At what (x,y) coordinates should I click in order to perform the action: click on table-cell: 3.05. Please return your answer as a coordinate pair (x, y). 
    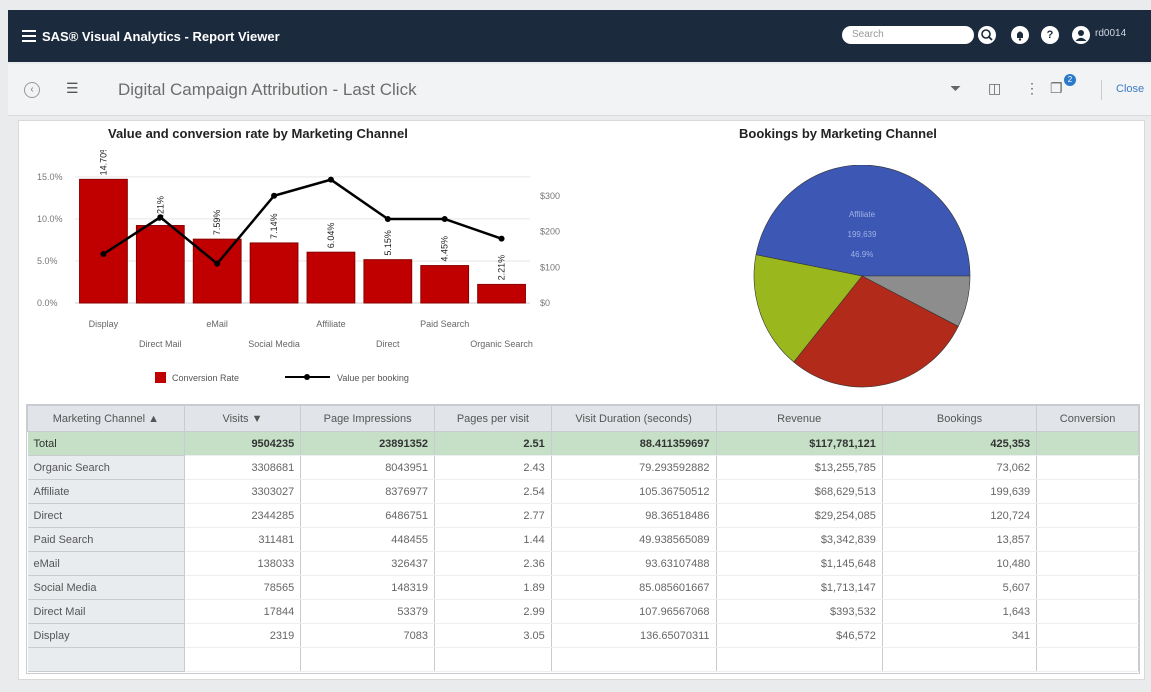
    Looking at the image, I should click on (493, 635).